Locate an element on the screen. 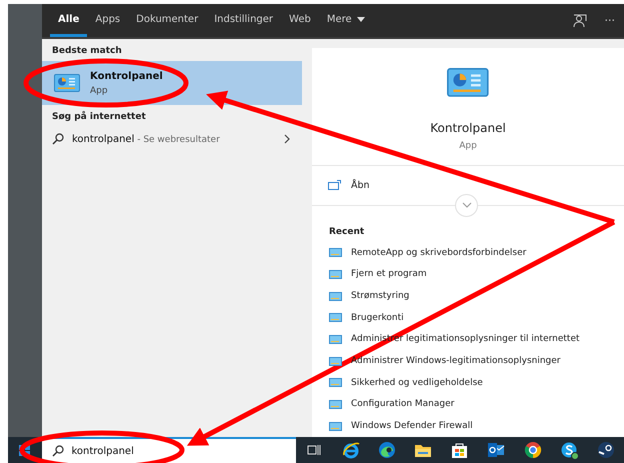 Image resolution: width=624 pixels, height=463 pixels. task-view-icon is located at coordinates (314, 450).